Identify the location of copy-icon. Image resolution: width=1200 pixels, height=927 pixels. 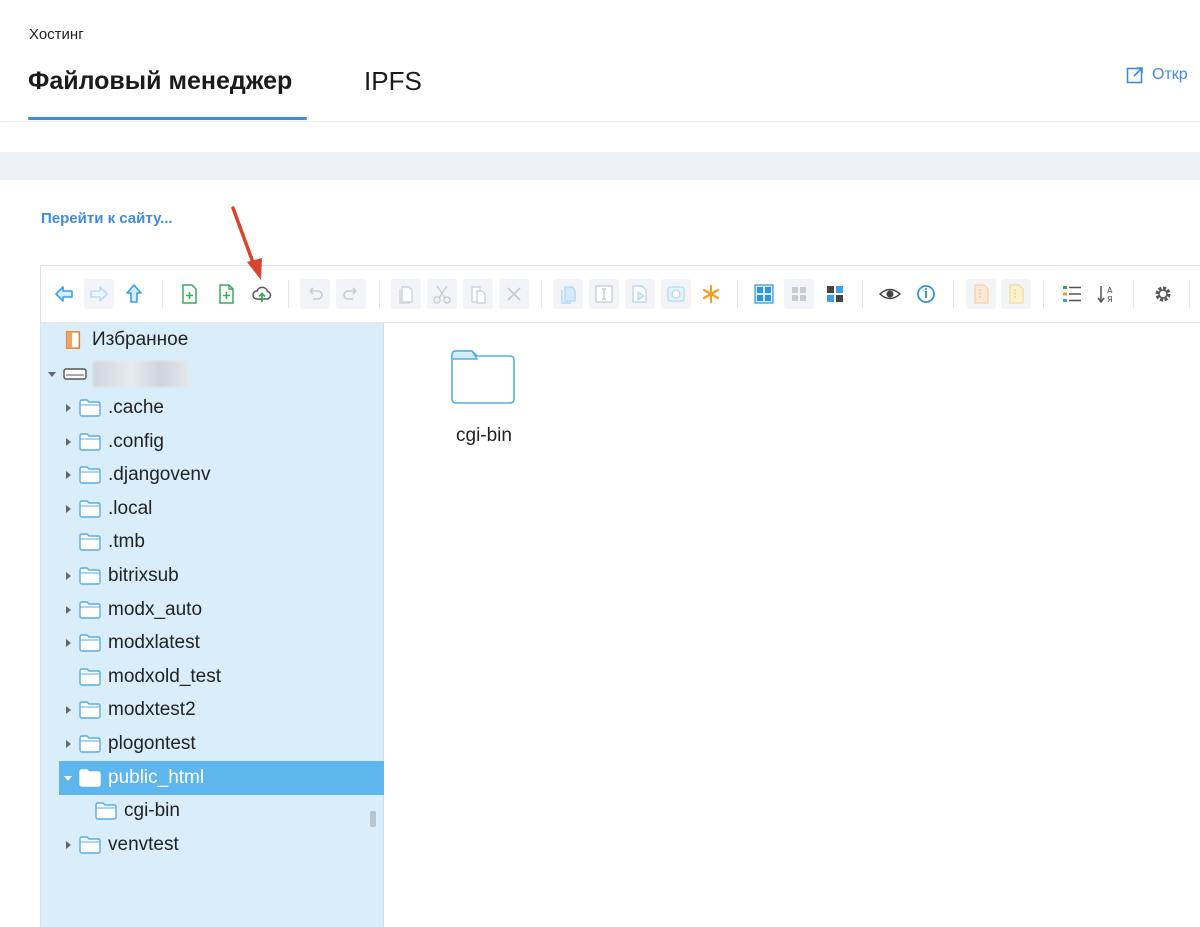
(406, 295).